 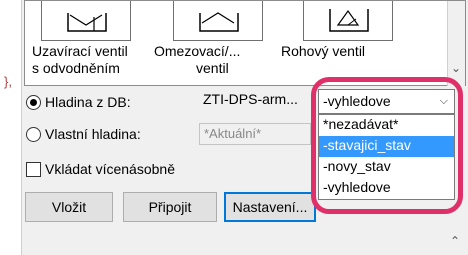 I want to click on symbol-valve, so click(x=86, y=21).